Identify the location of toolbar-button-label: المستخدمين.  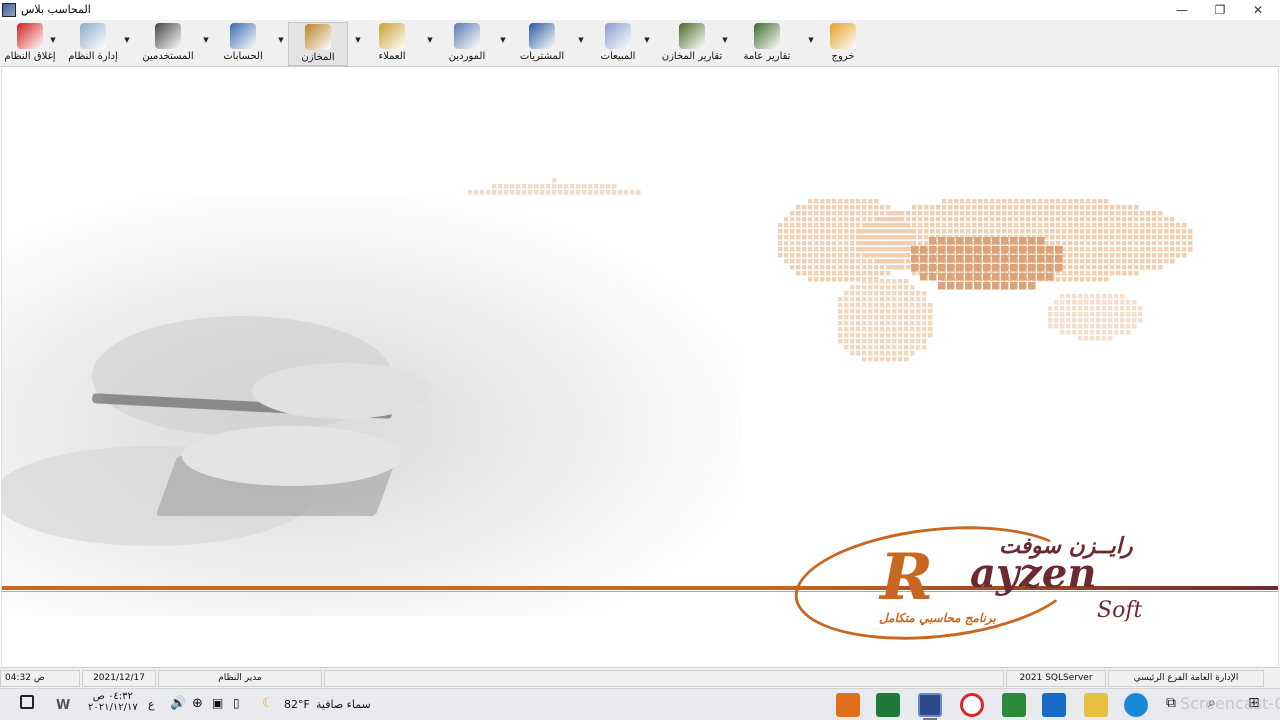
(168, 56).